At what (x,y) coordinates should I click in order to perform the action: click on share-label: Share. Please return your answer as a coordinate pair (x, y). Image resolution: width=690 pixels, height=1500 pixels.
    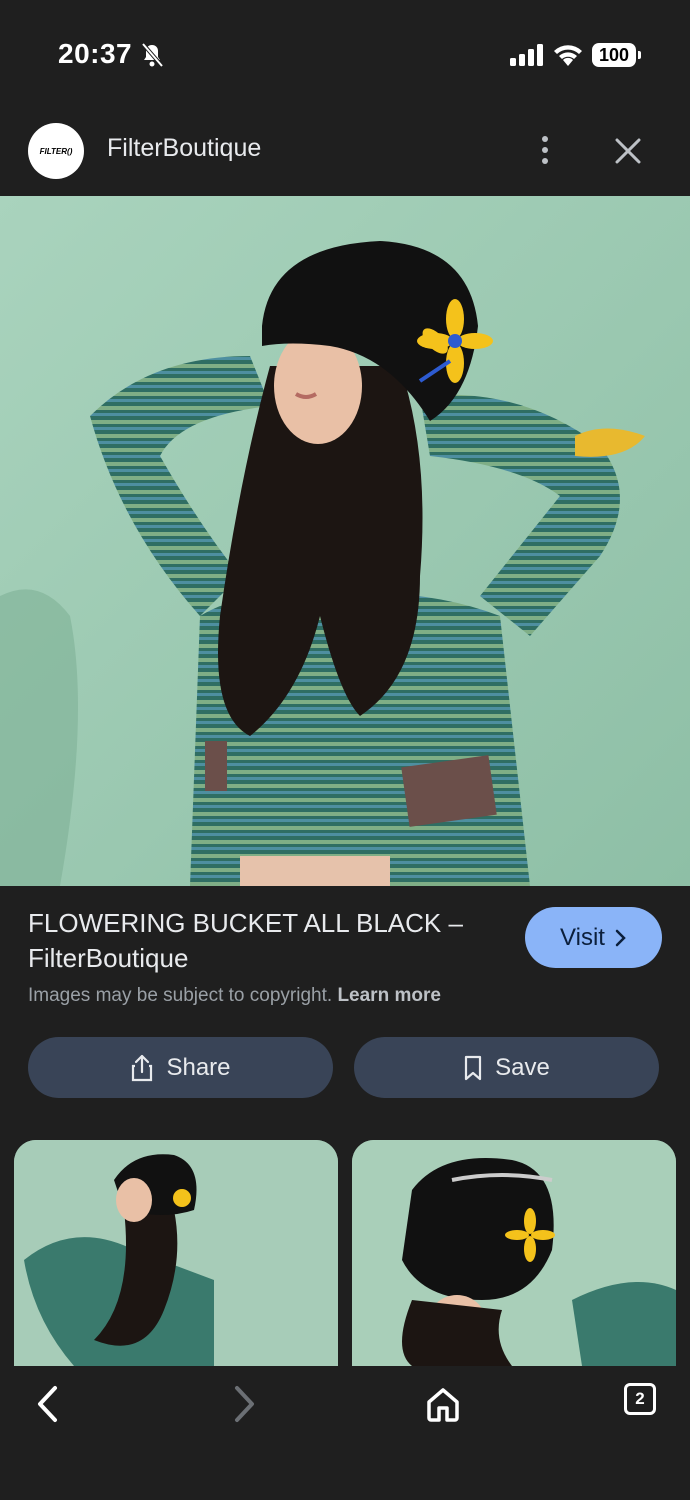
    Looking at the image, I should click on (198, 1067).